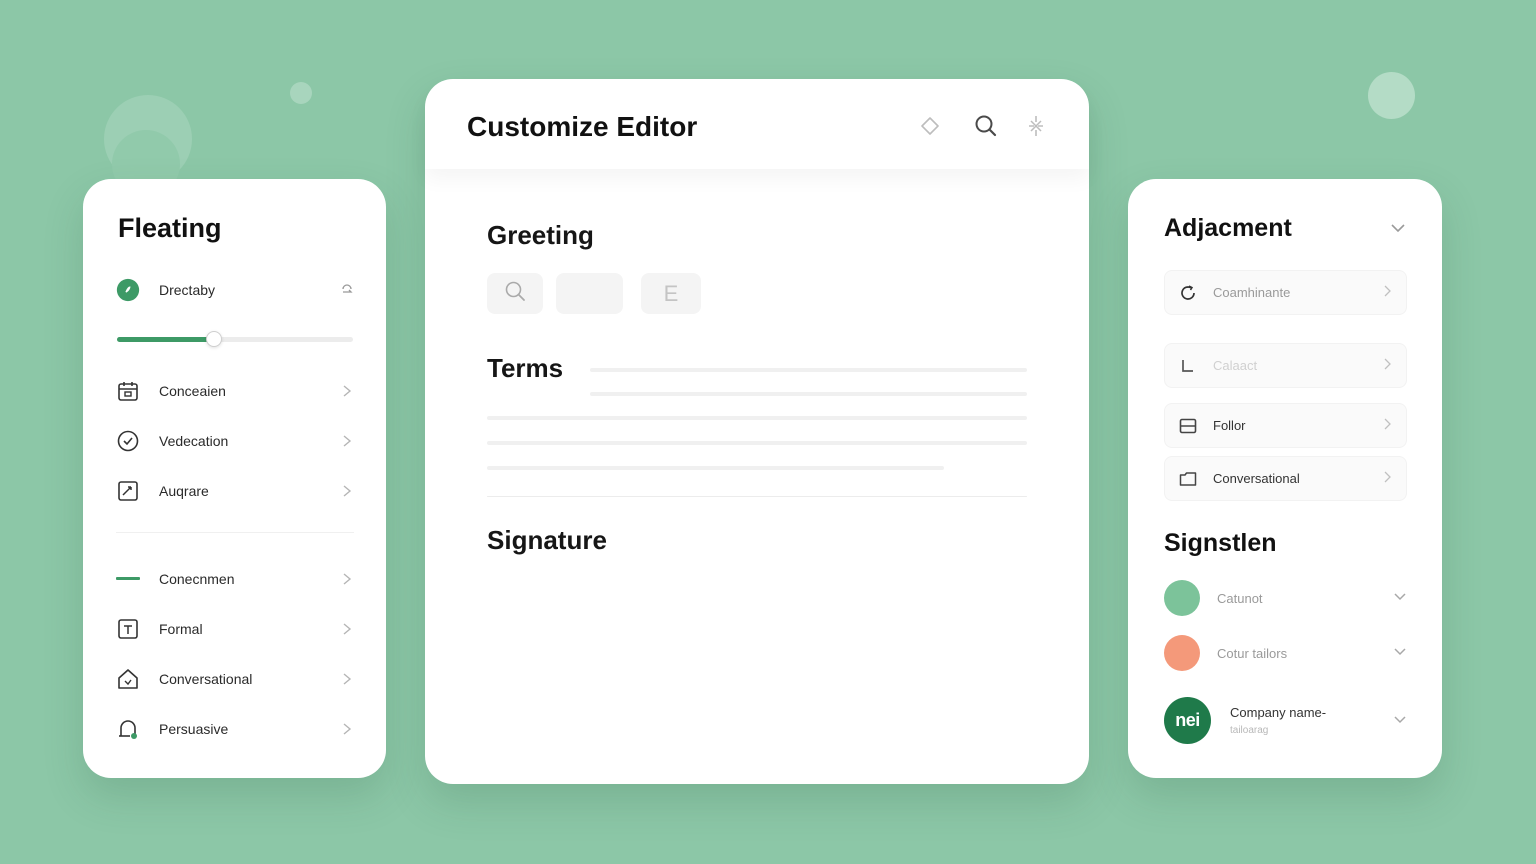 Image resolution: width=1536 pixels, height=864 pixels. Describe the element at coordinates (1220, 543) in the screenshot. I see `signature-section-title: Signstlen` at that location.